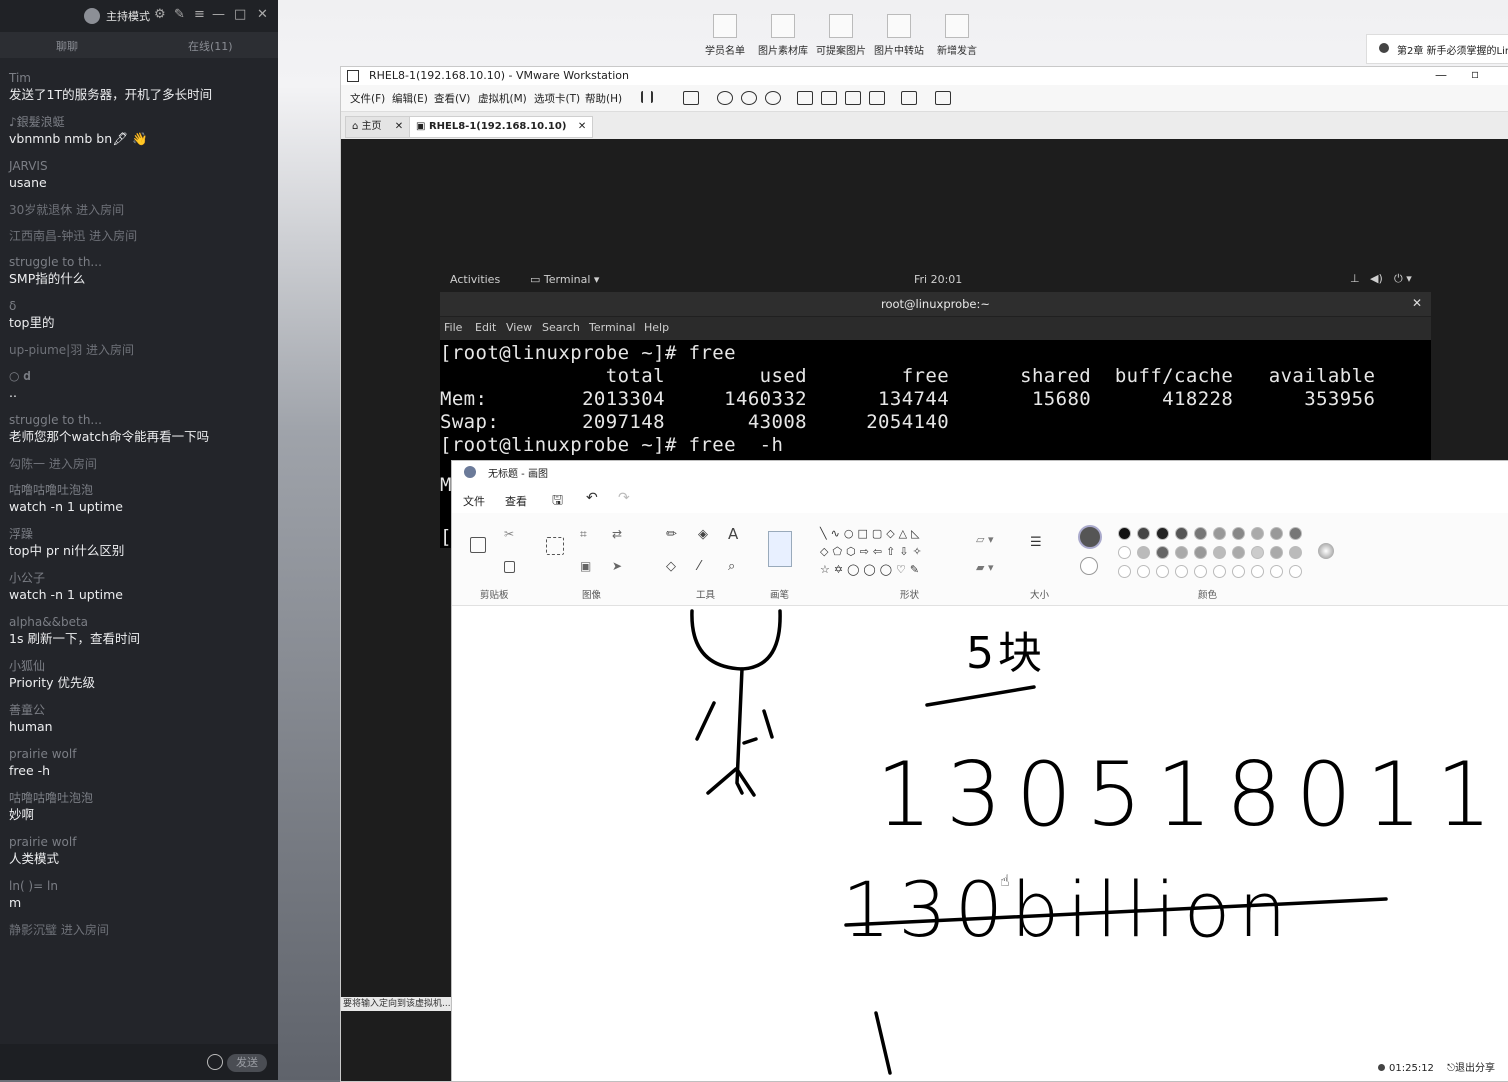  Describe the element at coordinates (140, 236) in the screenshot. I see `chat-username: 江西南昌-钟迅 进入房间` at that location.